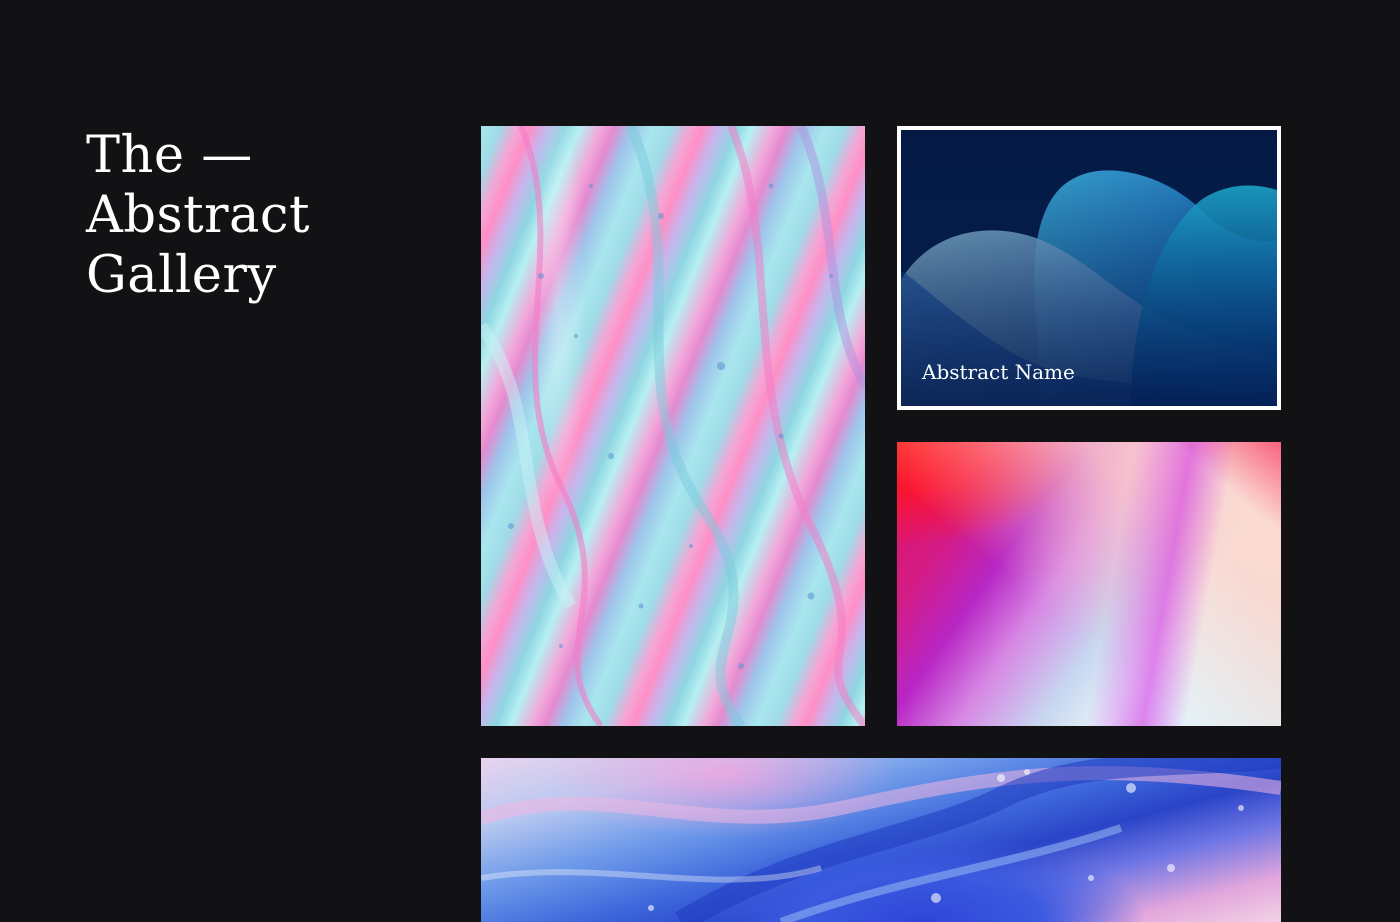 This screenshot has width=1400, height=922. I want to click on page-title-line-1: The —, so click(169, 155).